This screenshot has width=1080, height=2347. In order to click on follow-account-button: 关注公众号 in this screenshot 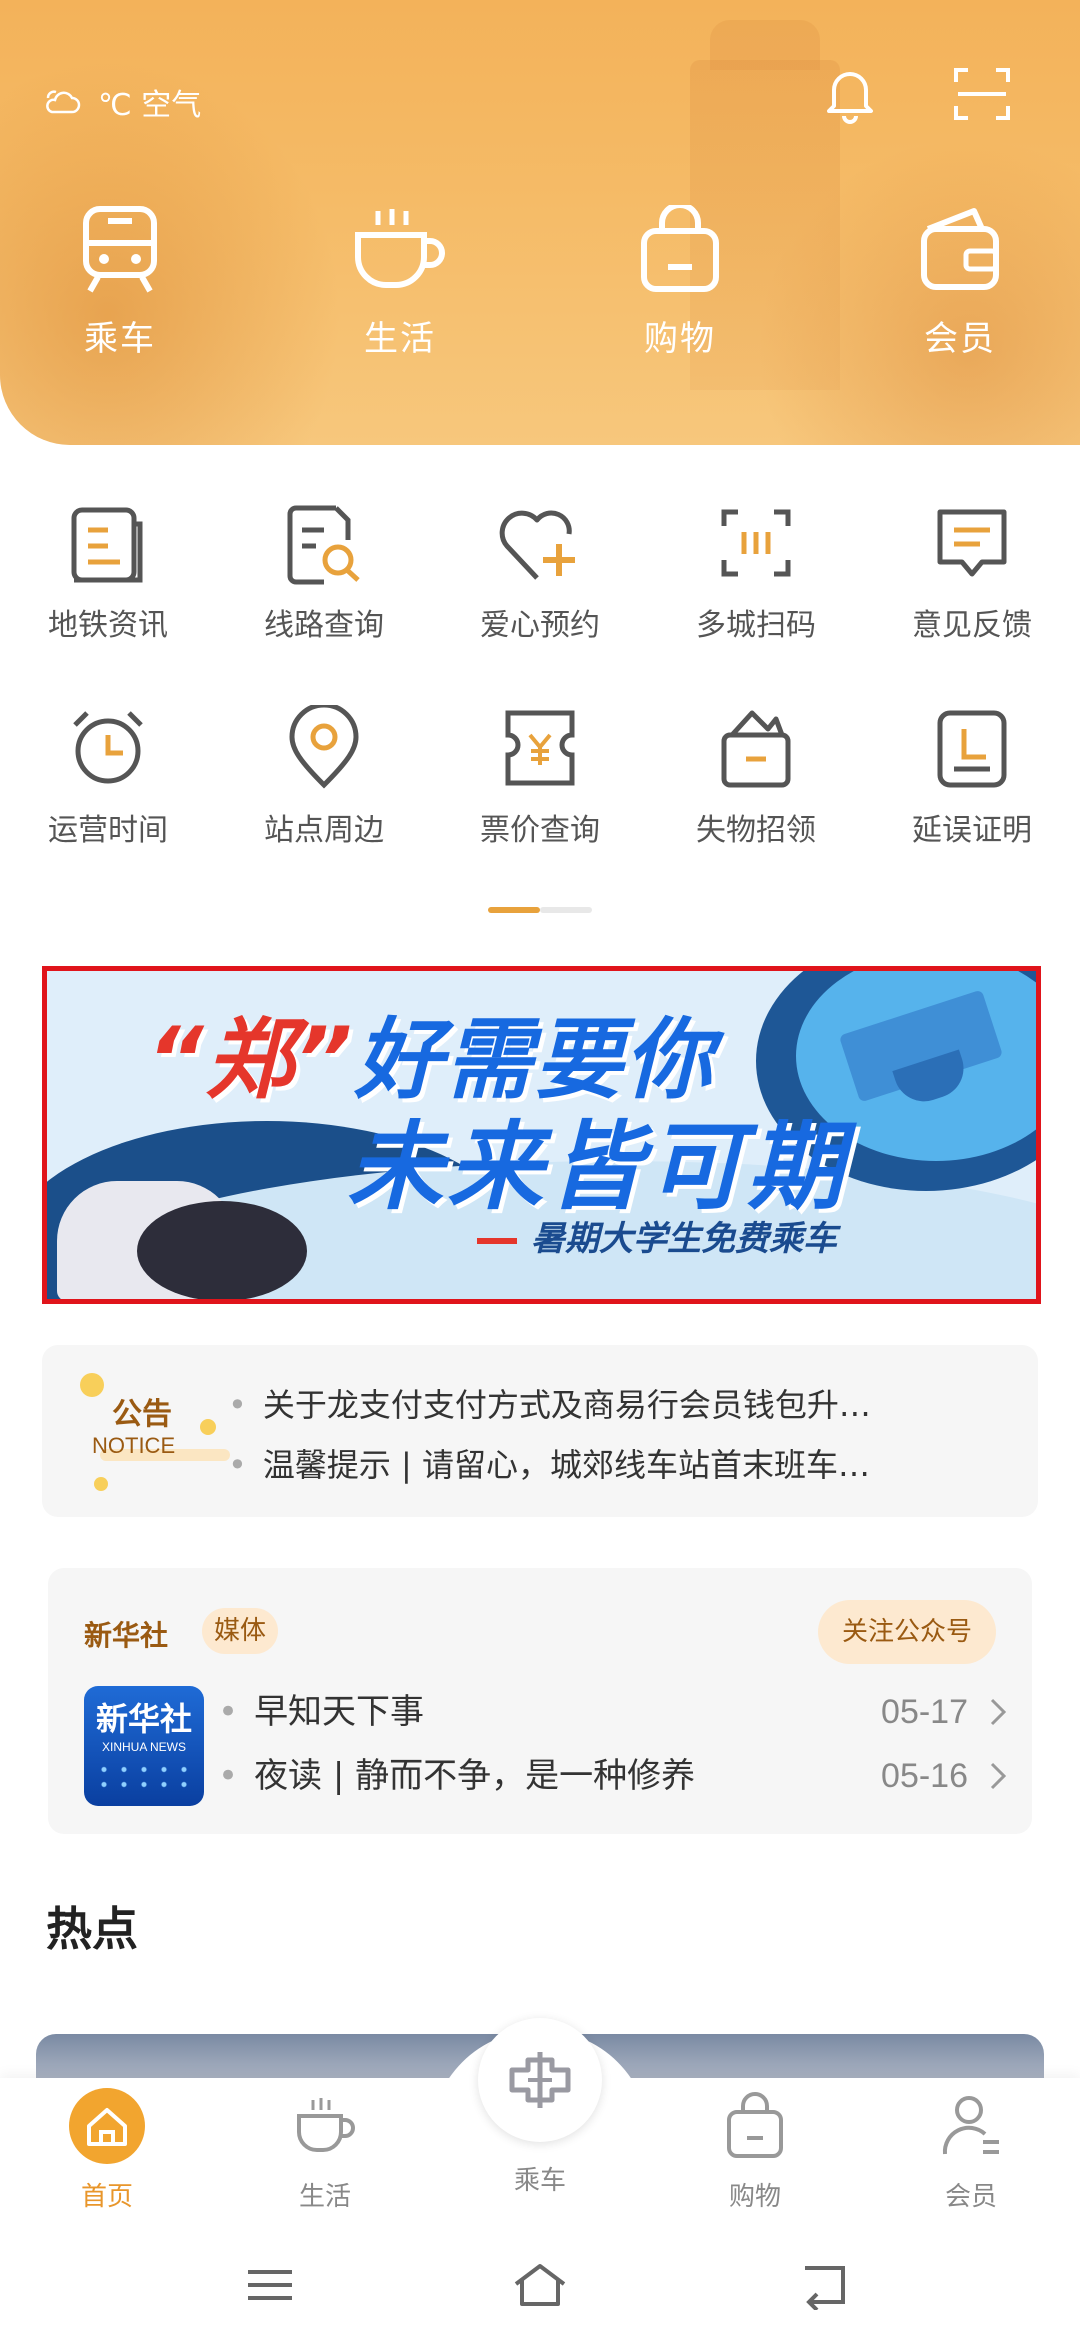, I will do `click(906, 1632)`.